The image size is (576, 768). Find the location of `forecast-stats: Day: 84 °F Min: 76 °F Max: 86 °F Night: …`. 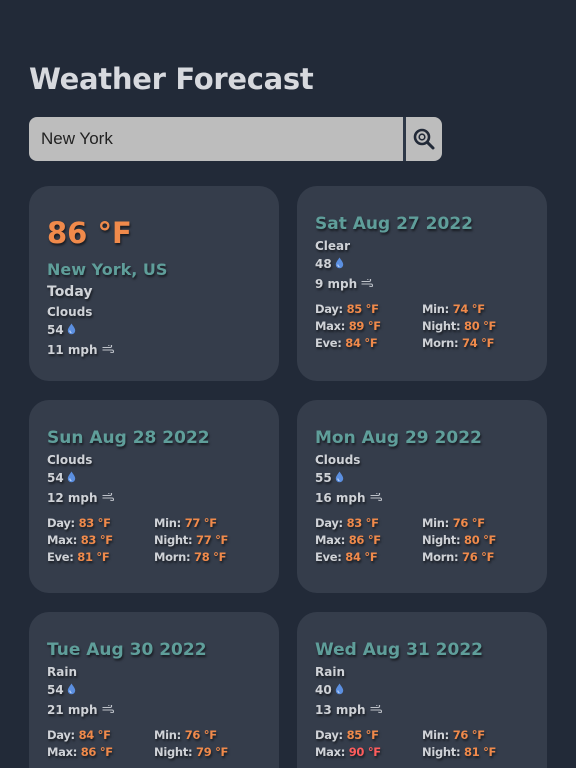

forecast-stats: Day: 84 °F Min: 76 °F Max: 86 °F Night: … is located at coordinates (142, 743).